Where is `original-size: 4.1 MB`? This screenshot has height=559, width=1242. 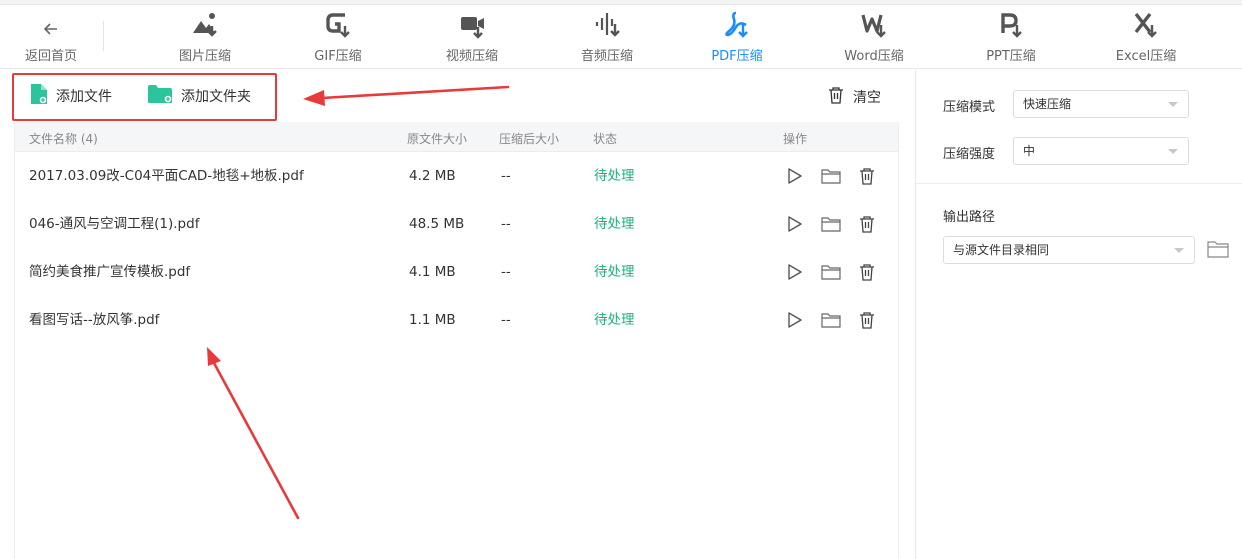 original-size: 4.1 MB is located at coordinates (432, 272).